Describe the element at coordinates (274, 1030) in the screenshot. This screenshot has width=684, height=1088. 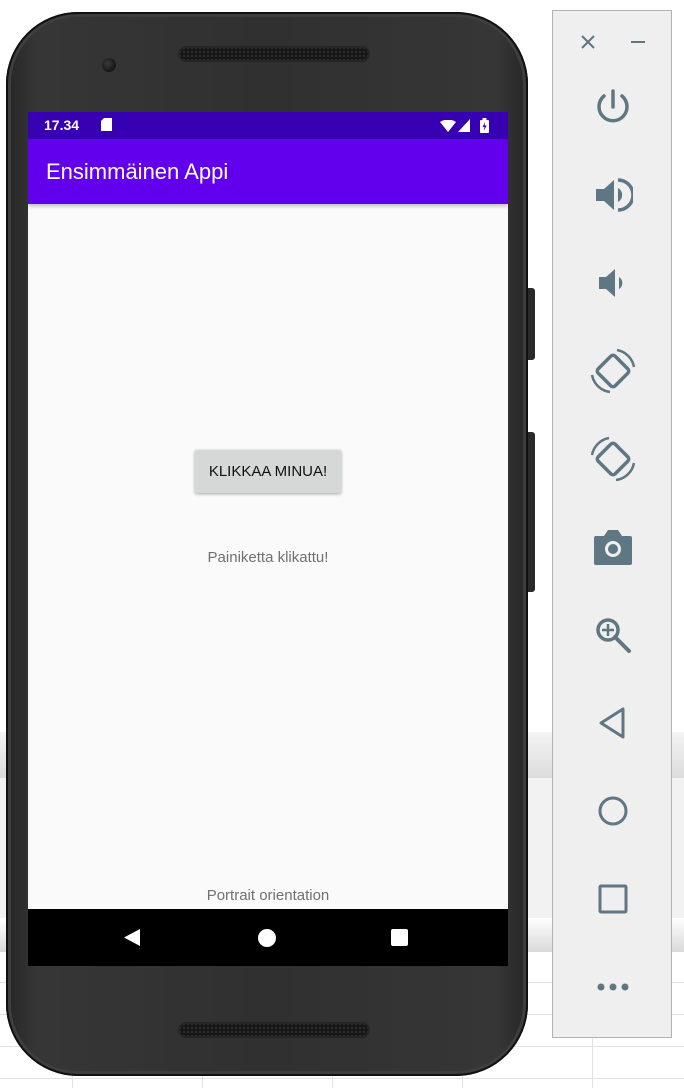
I see `bottom-speaker` at that location.